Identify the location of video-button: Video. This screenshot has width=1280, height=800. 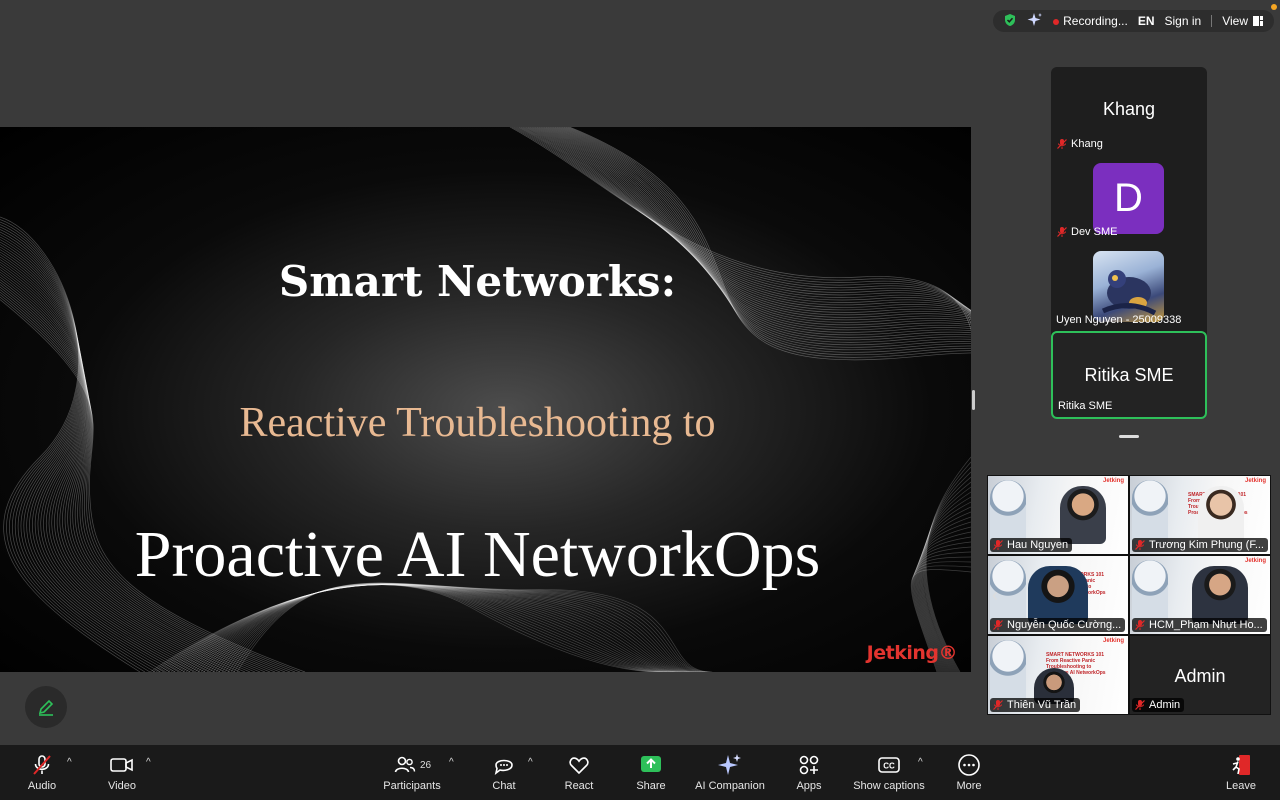
(122, 772).